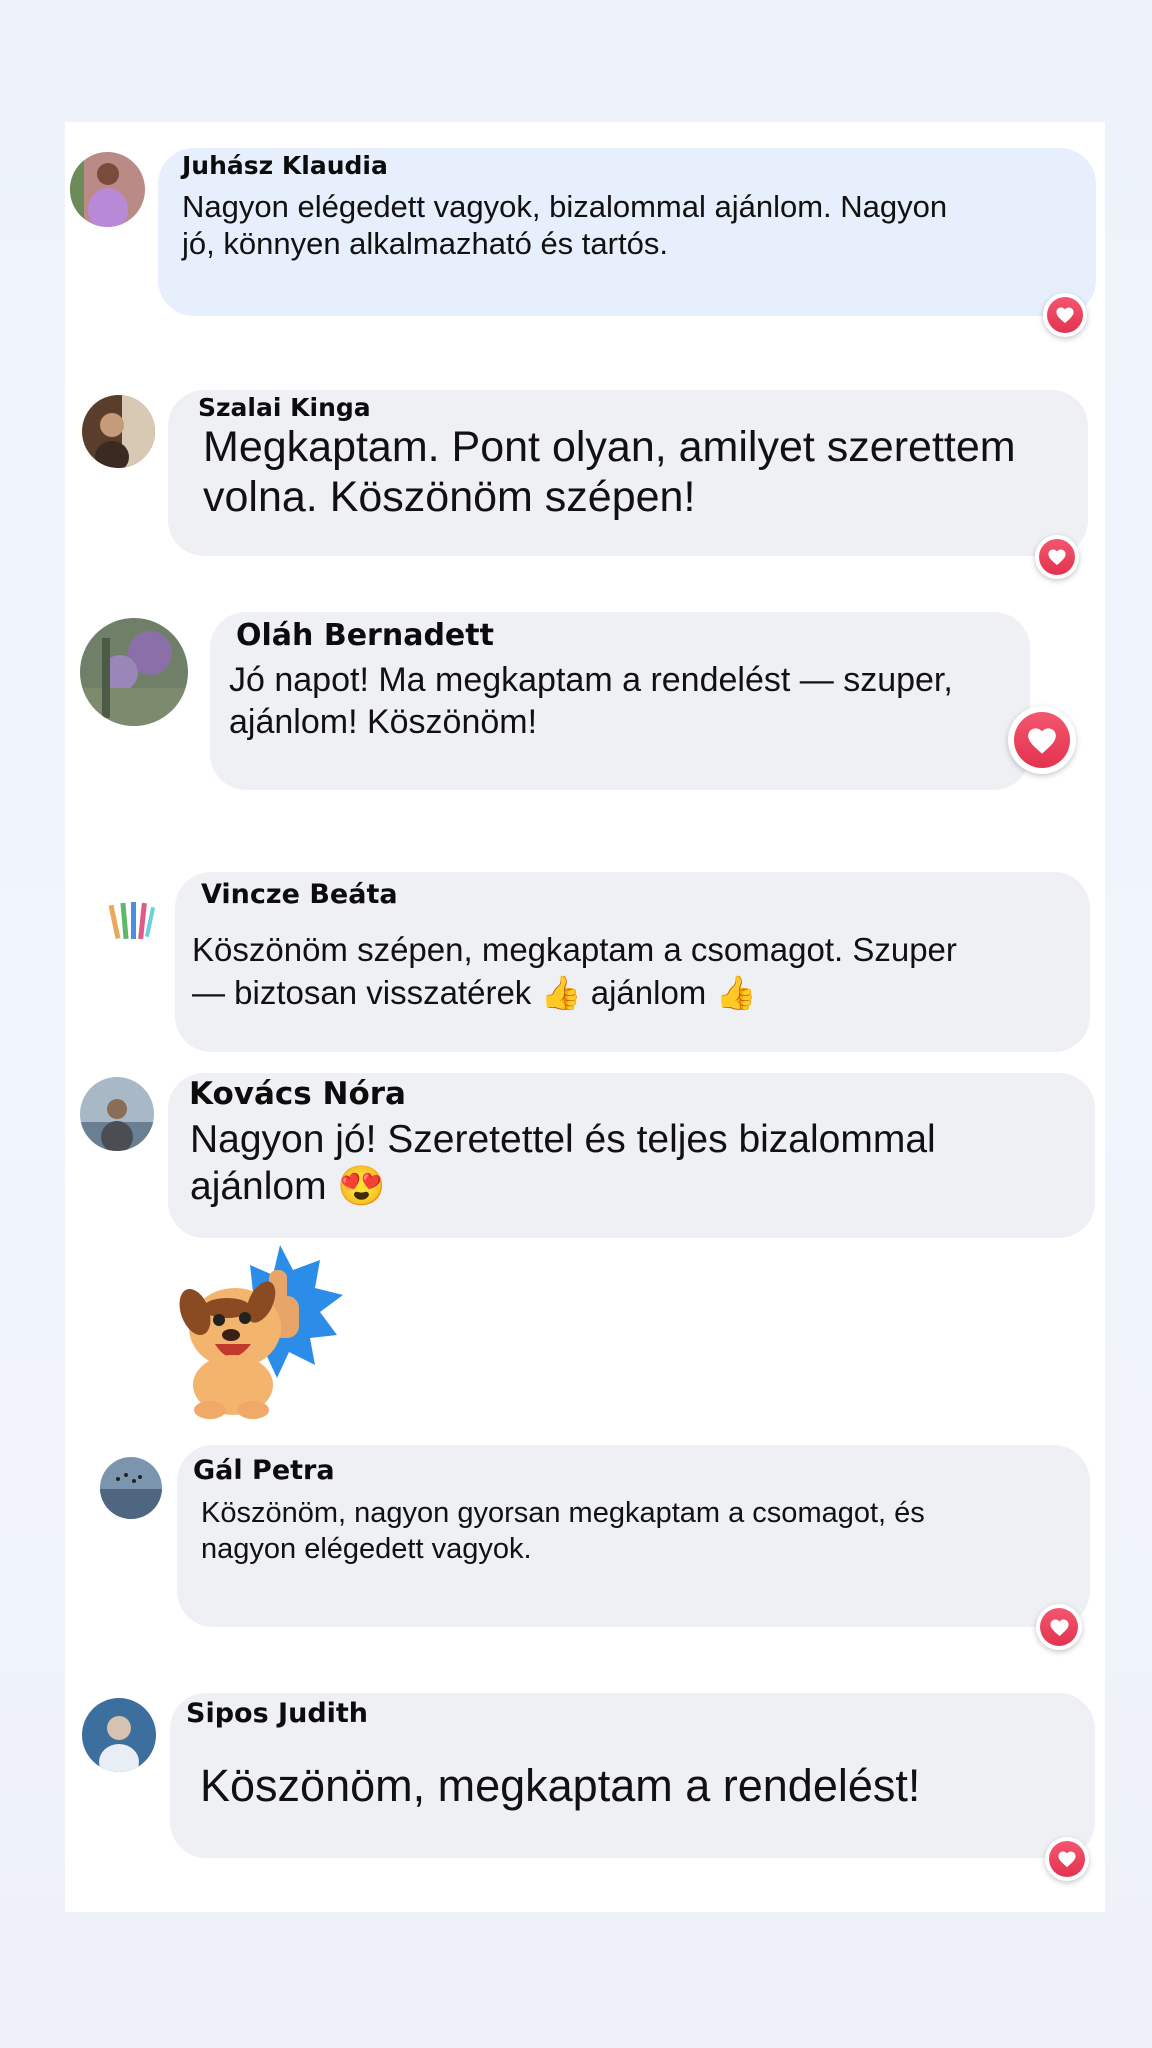 This screenshot has width=1152, height=2048. What do you see at coordinates (265, 1330) in the screenshot?
I see `thumbs-up-dog-sticker` at bounding box center [265, 1330].